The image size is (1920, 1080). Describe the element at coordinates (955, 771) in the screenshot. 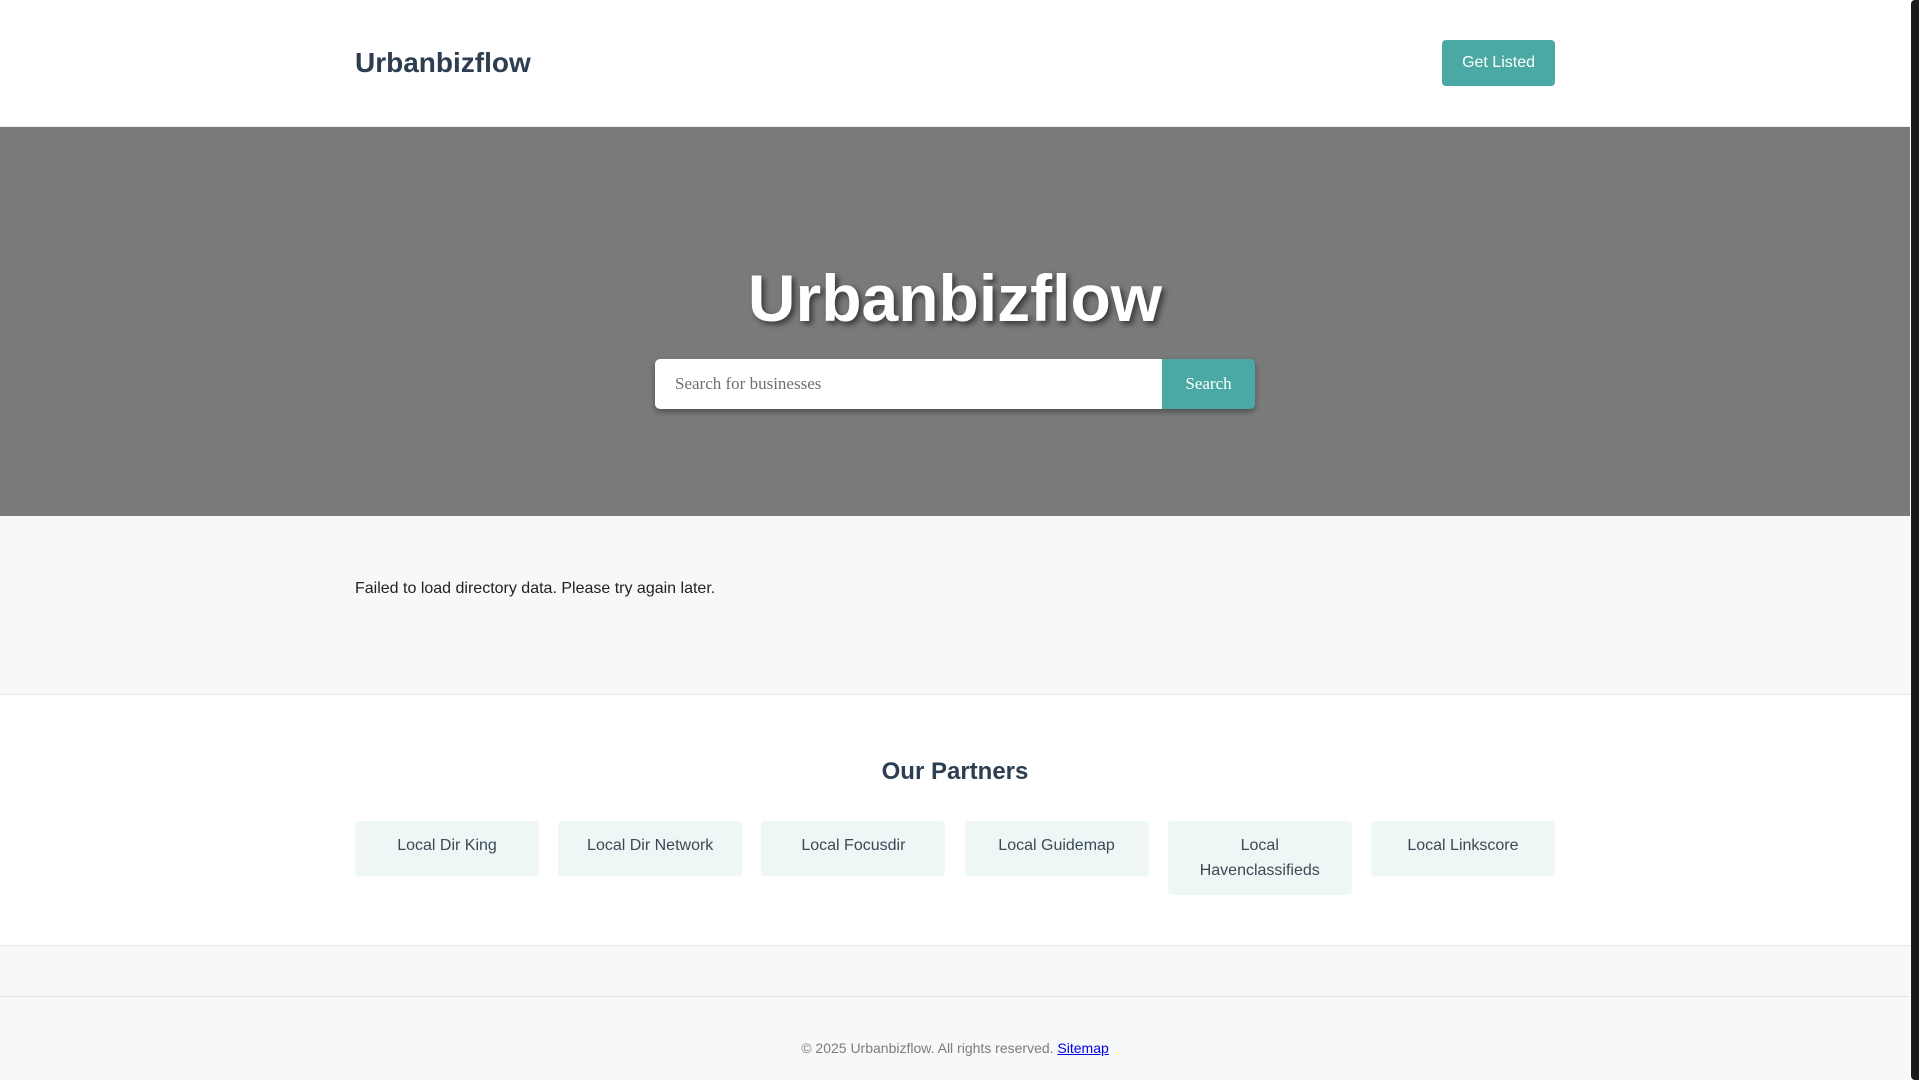

I see `partners-title: Our Partners` at that location.